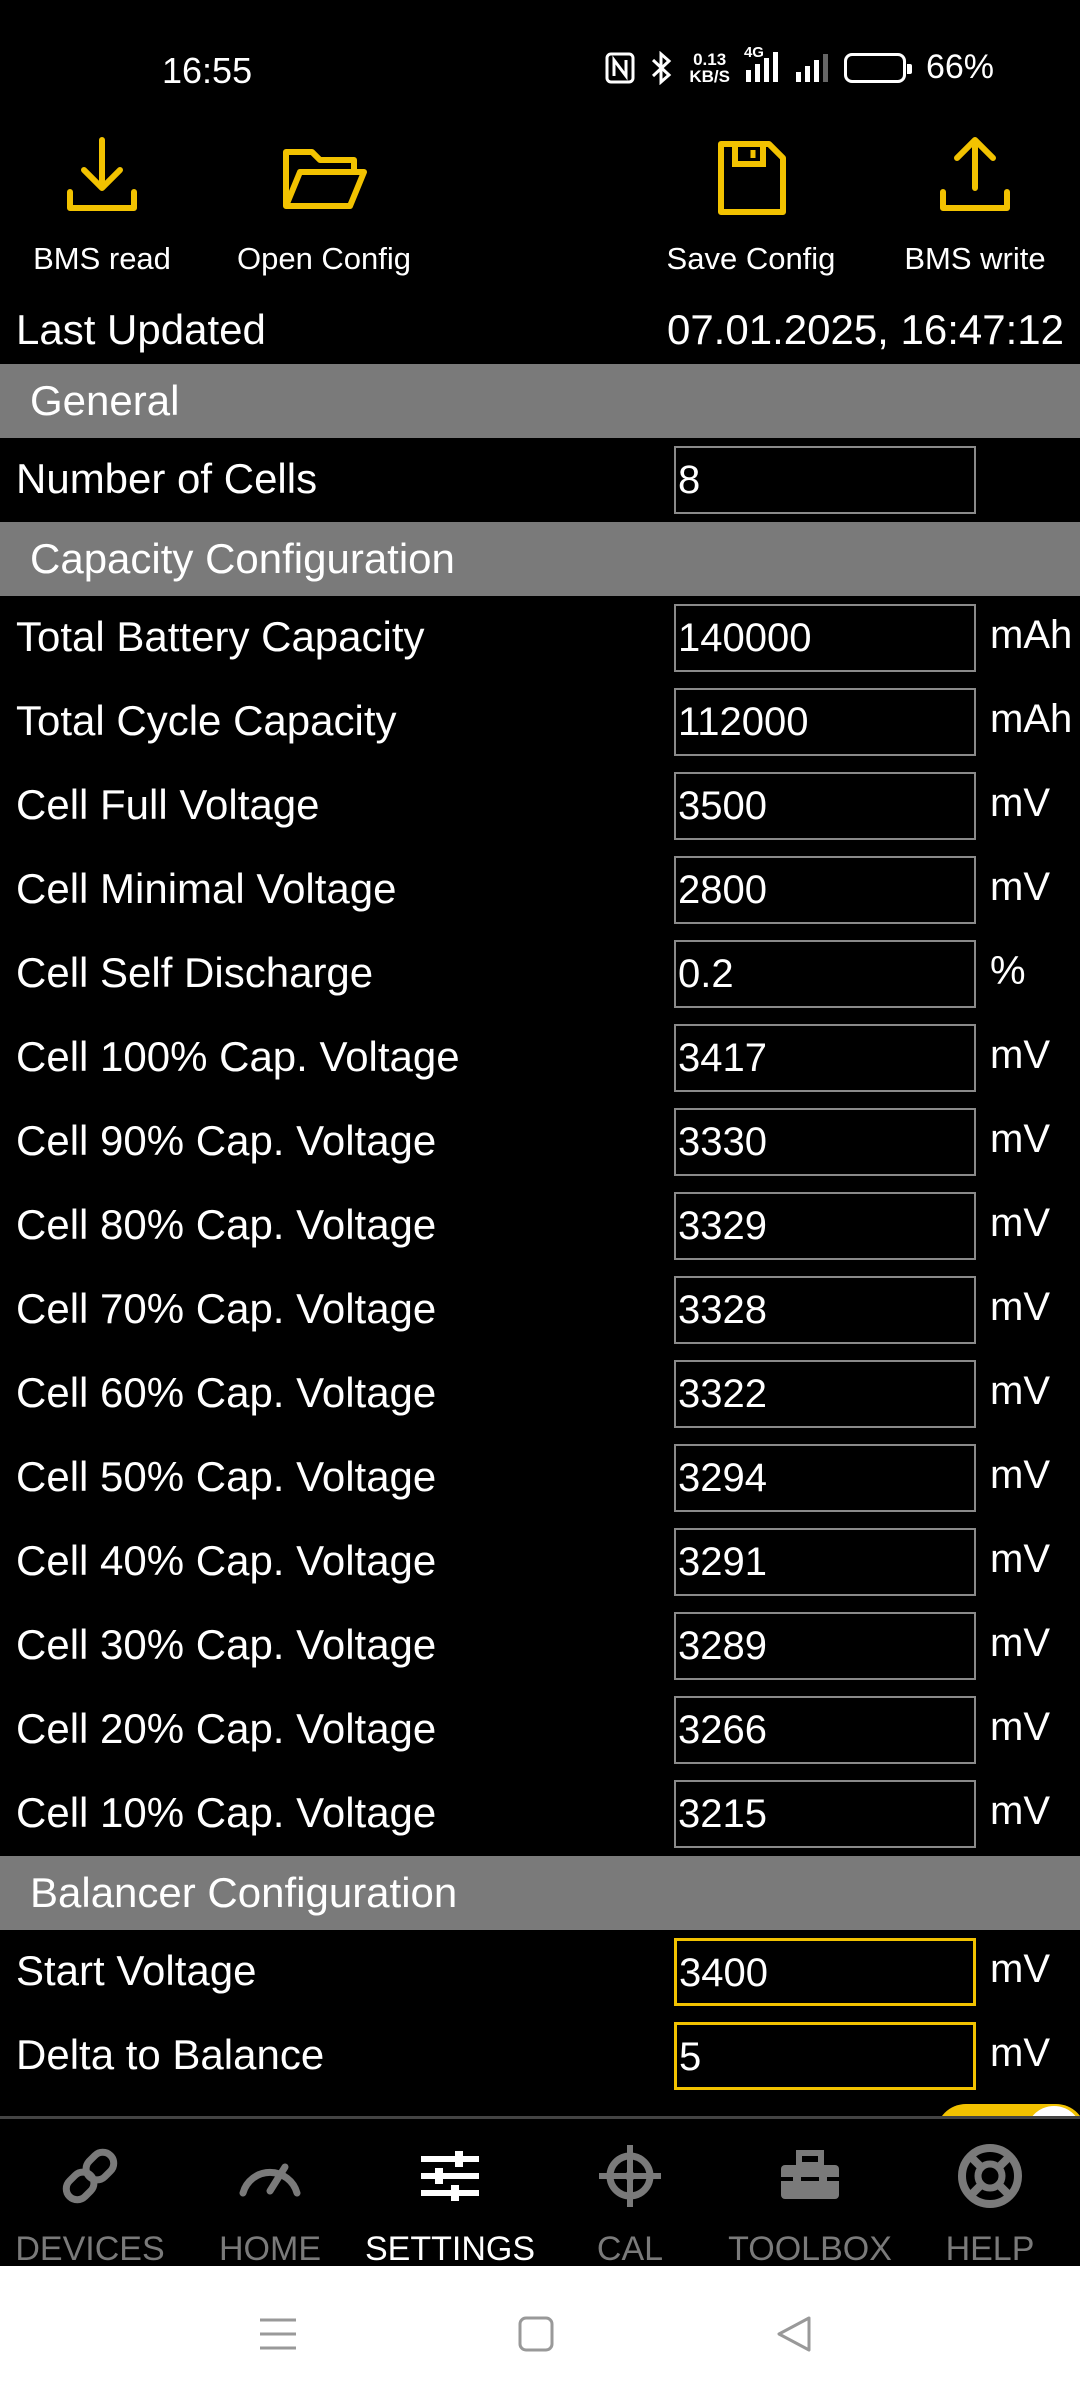 The height and width of the screenshot is (2400, 1080). I want to click on back-triangle-icon, so click(794, 2336).